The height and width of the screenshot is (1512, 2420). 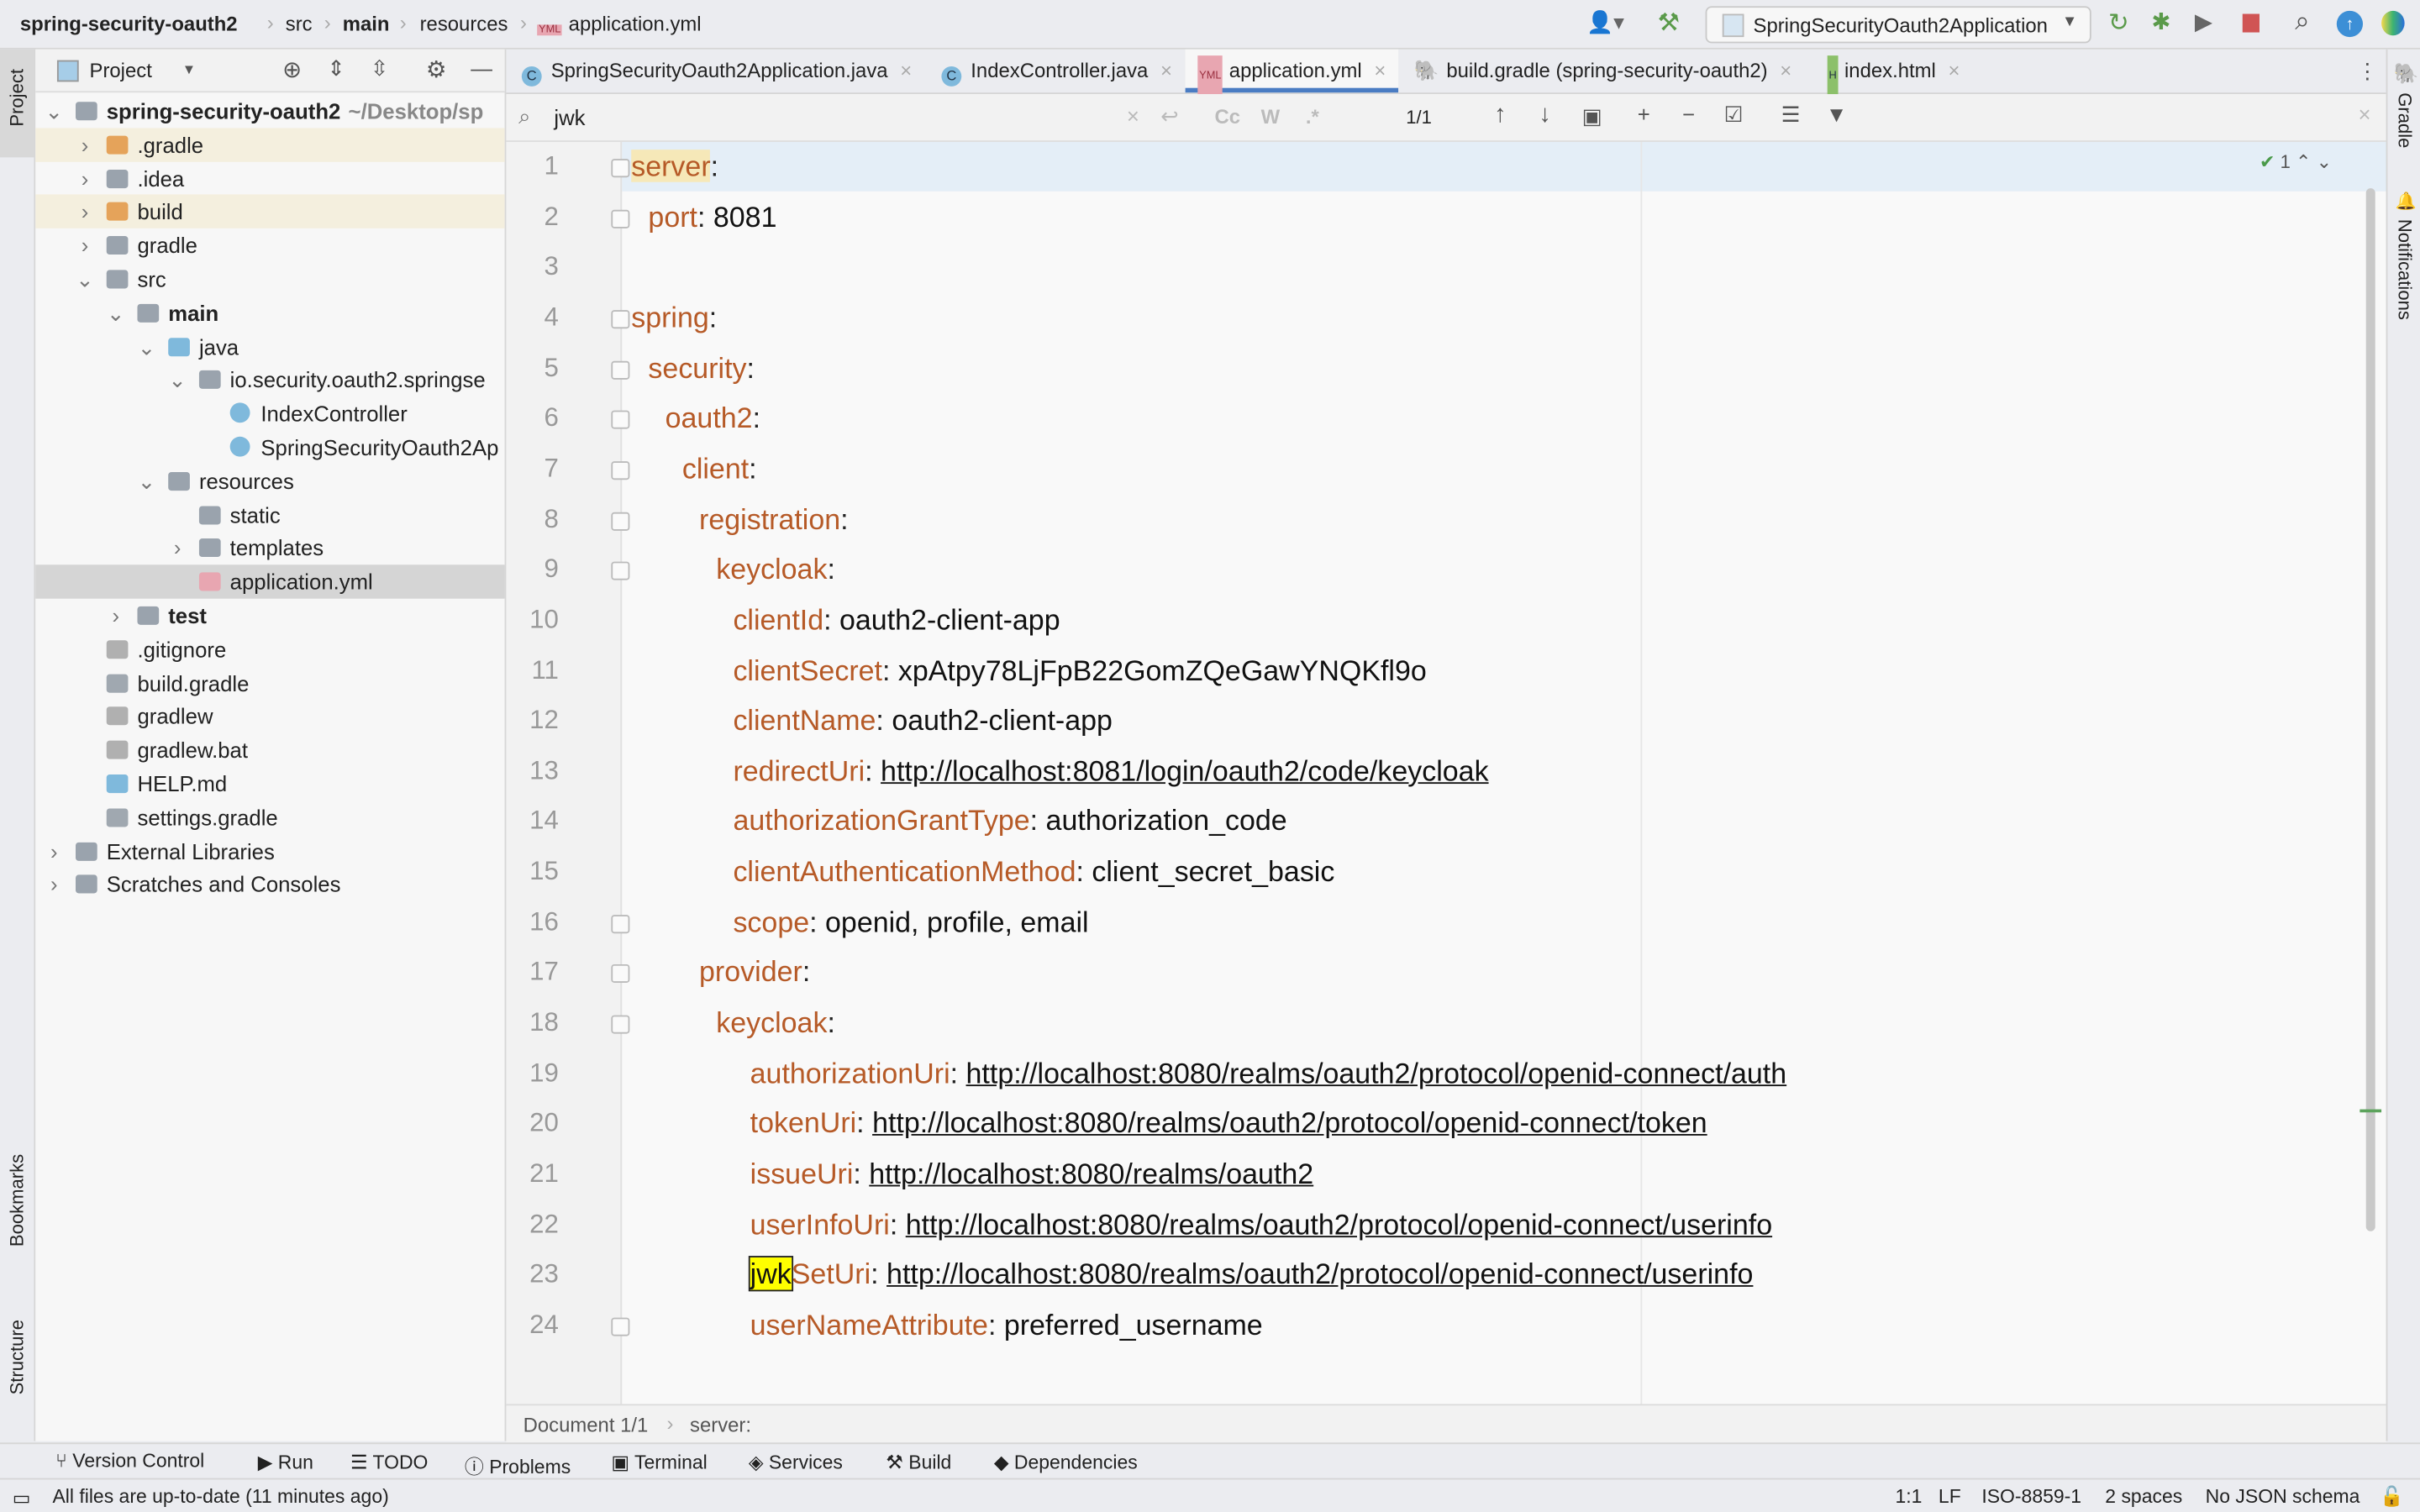 What do you see at coordinates (367, 24) in the screenshot?
I see `breadcrumb-main: main` at bounding box center [367, 24].